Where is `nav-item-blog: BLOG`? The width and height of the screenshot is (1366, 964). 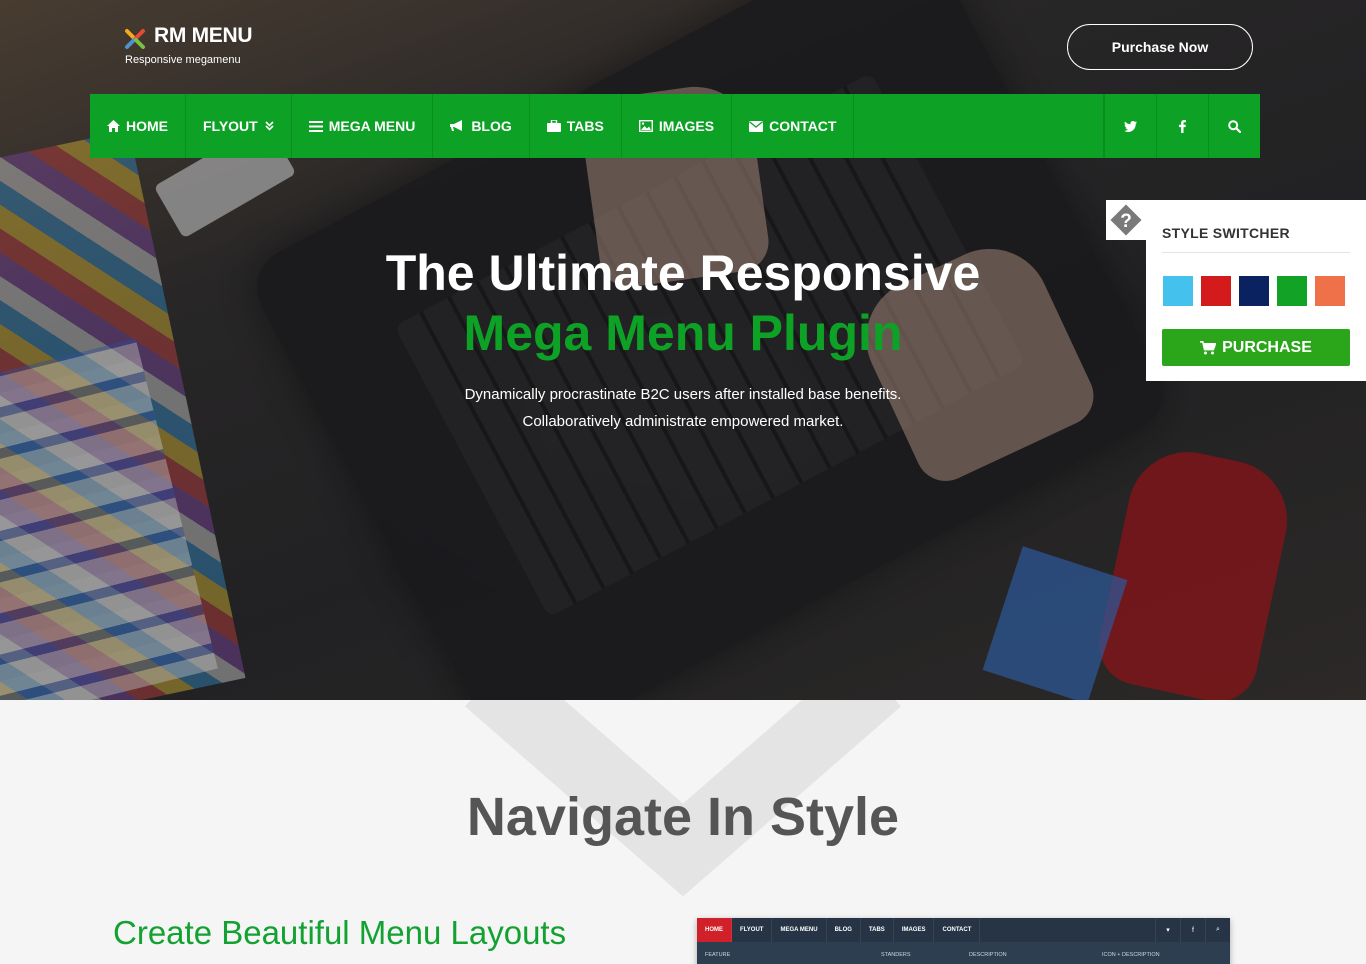
nav-item-blog: BLOG is located at coordinates (481, 126).